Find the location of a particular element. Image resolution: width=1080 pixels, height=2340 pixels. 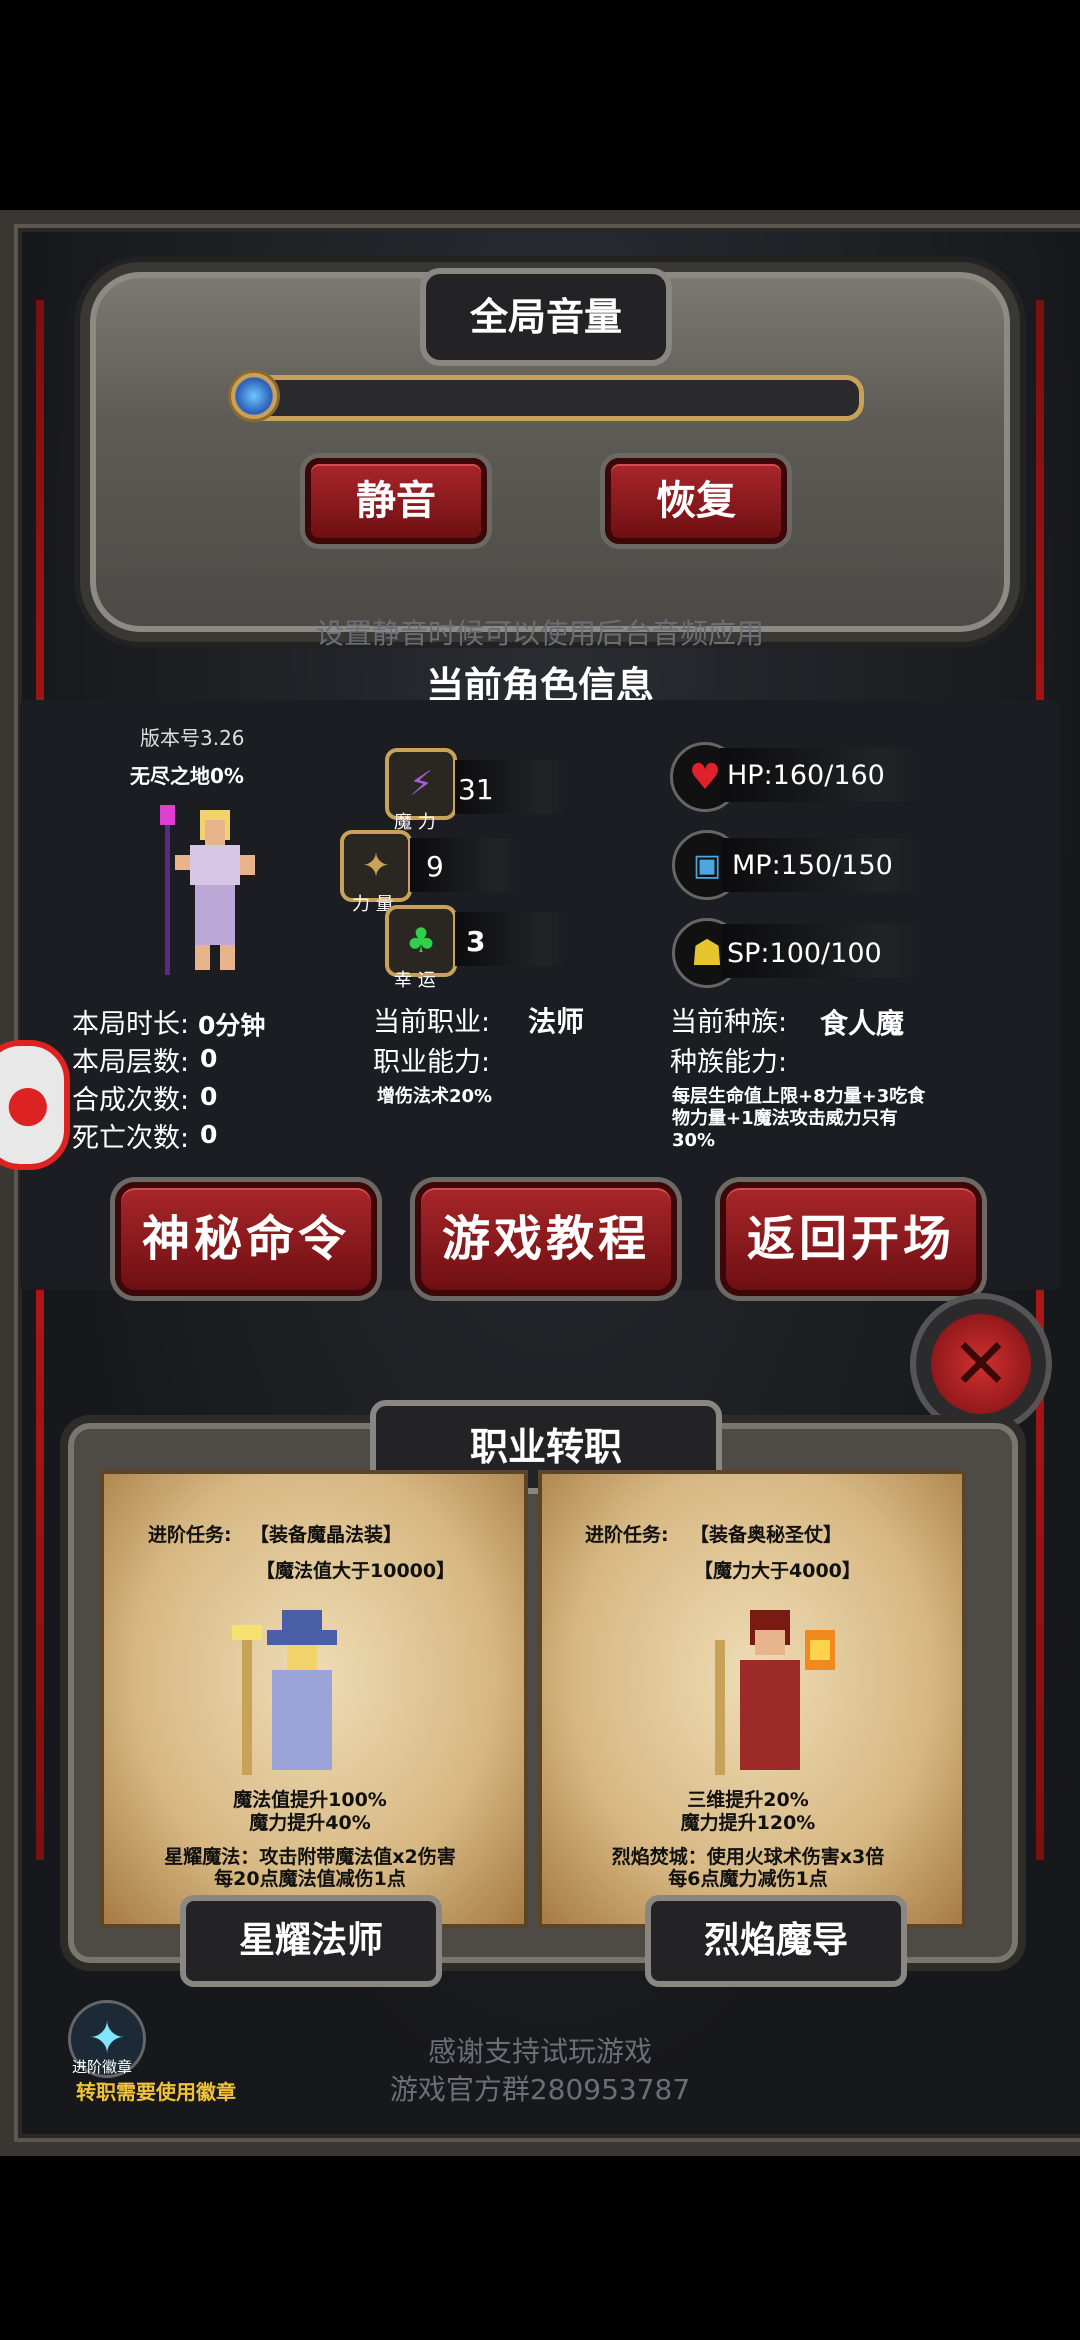

right-quest-1: 【装备奥秘圣仗】 is located at coordinates (766, 1535).